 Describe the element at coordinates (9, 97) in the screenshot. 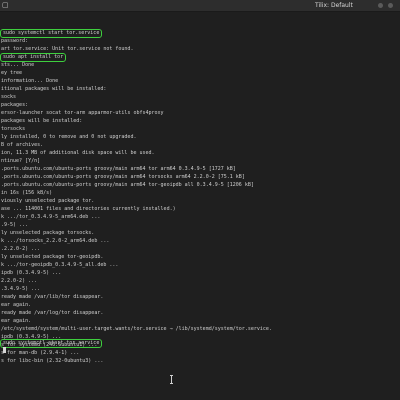

I see `terminal-line: socks` at that location.